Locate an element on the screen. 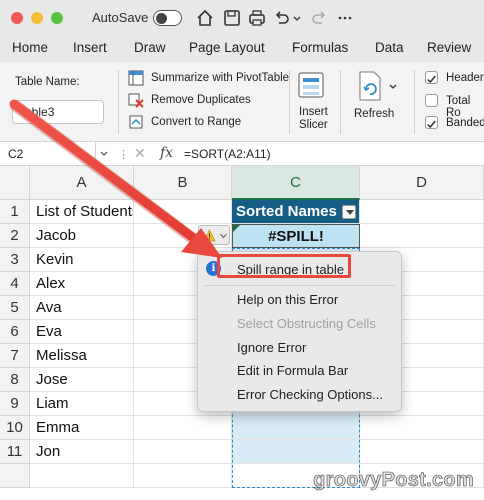  cell-a6: Eva is located at coordinates (82, 332).